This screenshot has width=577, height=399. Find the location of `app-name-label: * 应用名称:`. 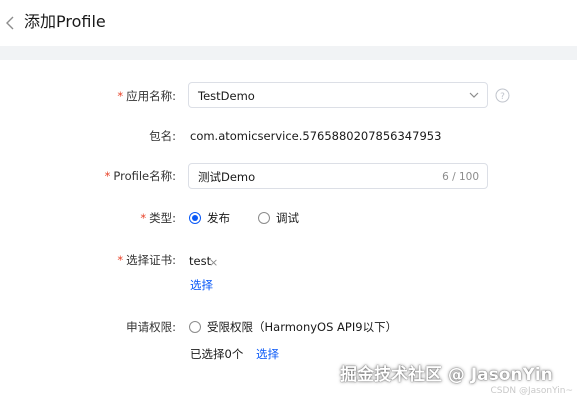

app-name-label: * 应用名称: is located at coordinates (146, 96).